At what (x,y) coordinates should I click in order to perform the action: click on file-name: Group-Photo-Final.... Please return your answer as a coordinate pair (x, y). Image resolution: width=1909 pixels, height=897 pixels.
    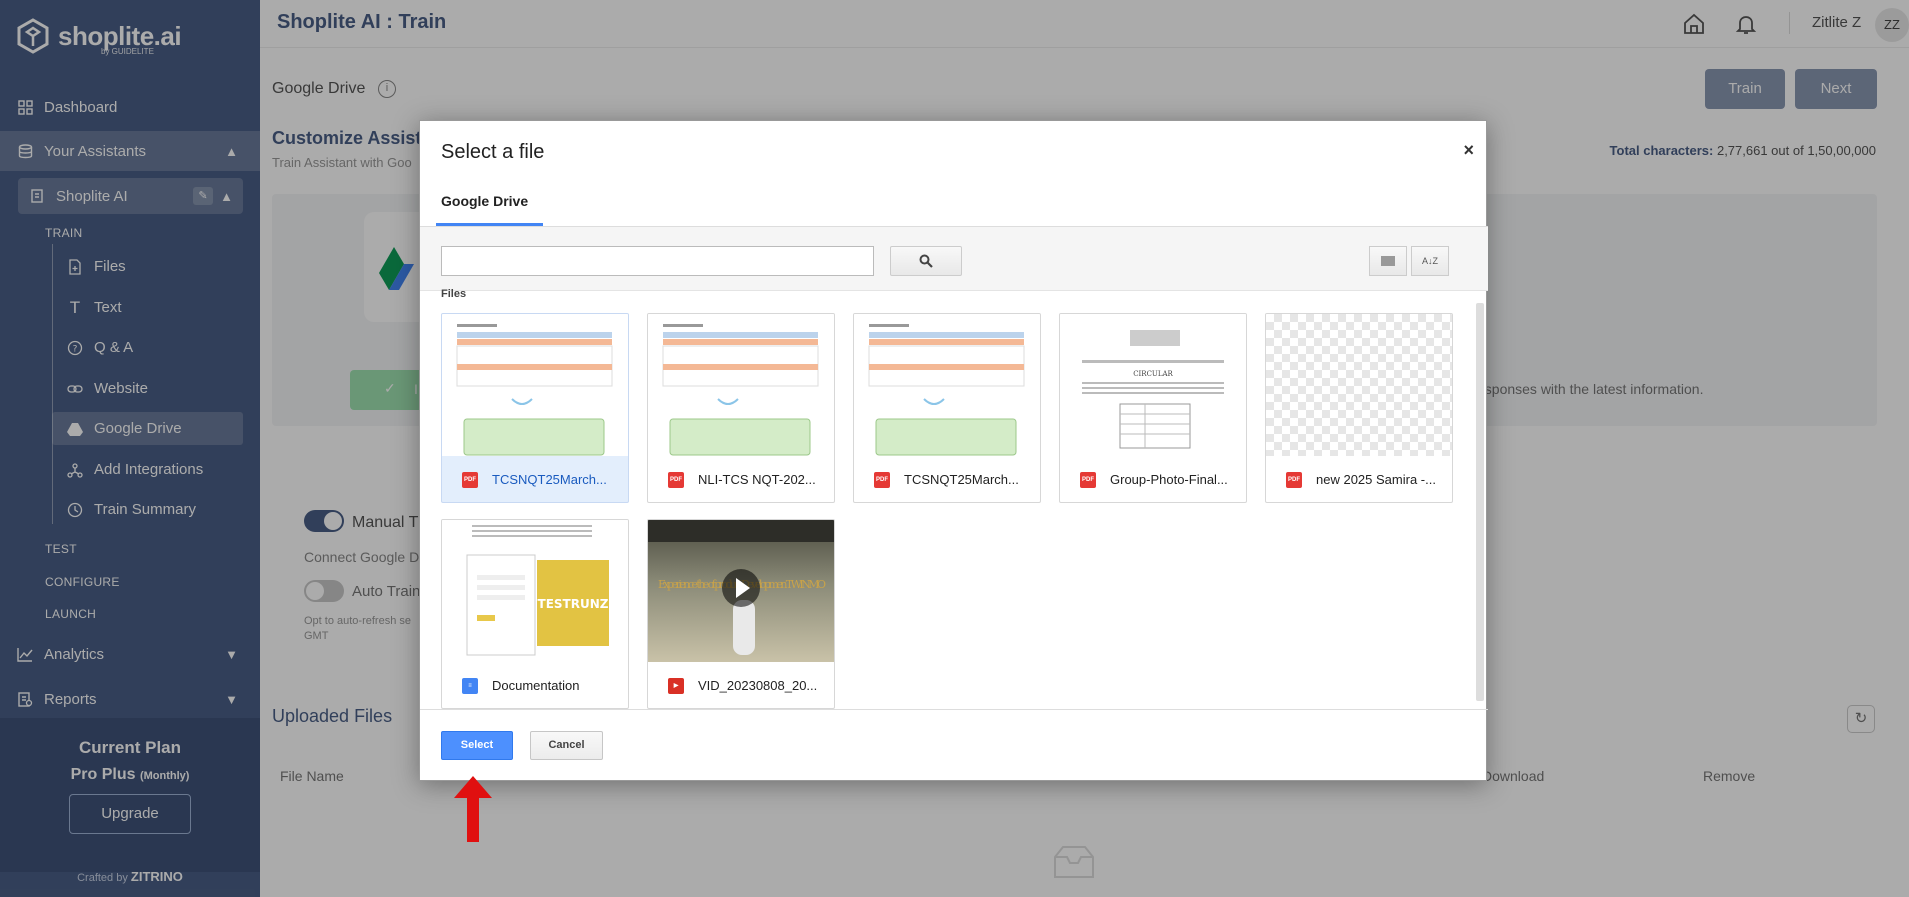
    Looking at the image, I should click on (1169, 479).